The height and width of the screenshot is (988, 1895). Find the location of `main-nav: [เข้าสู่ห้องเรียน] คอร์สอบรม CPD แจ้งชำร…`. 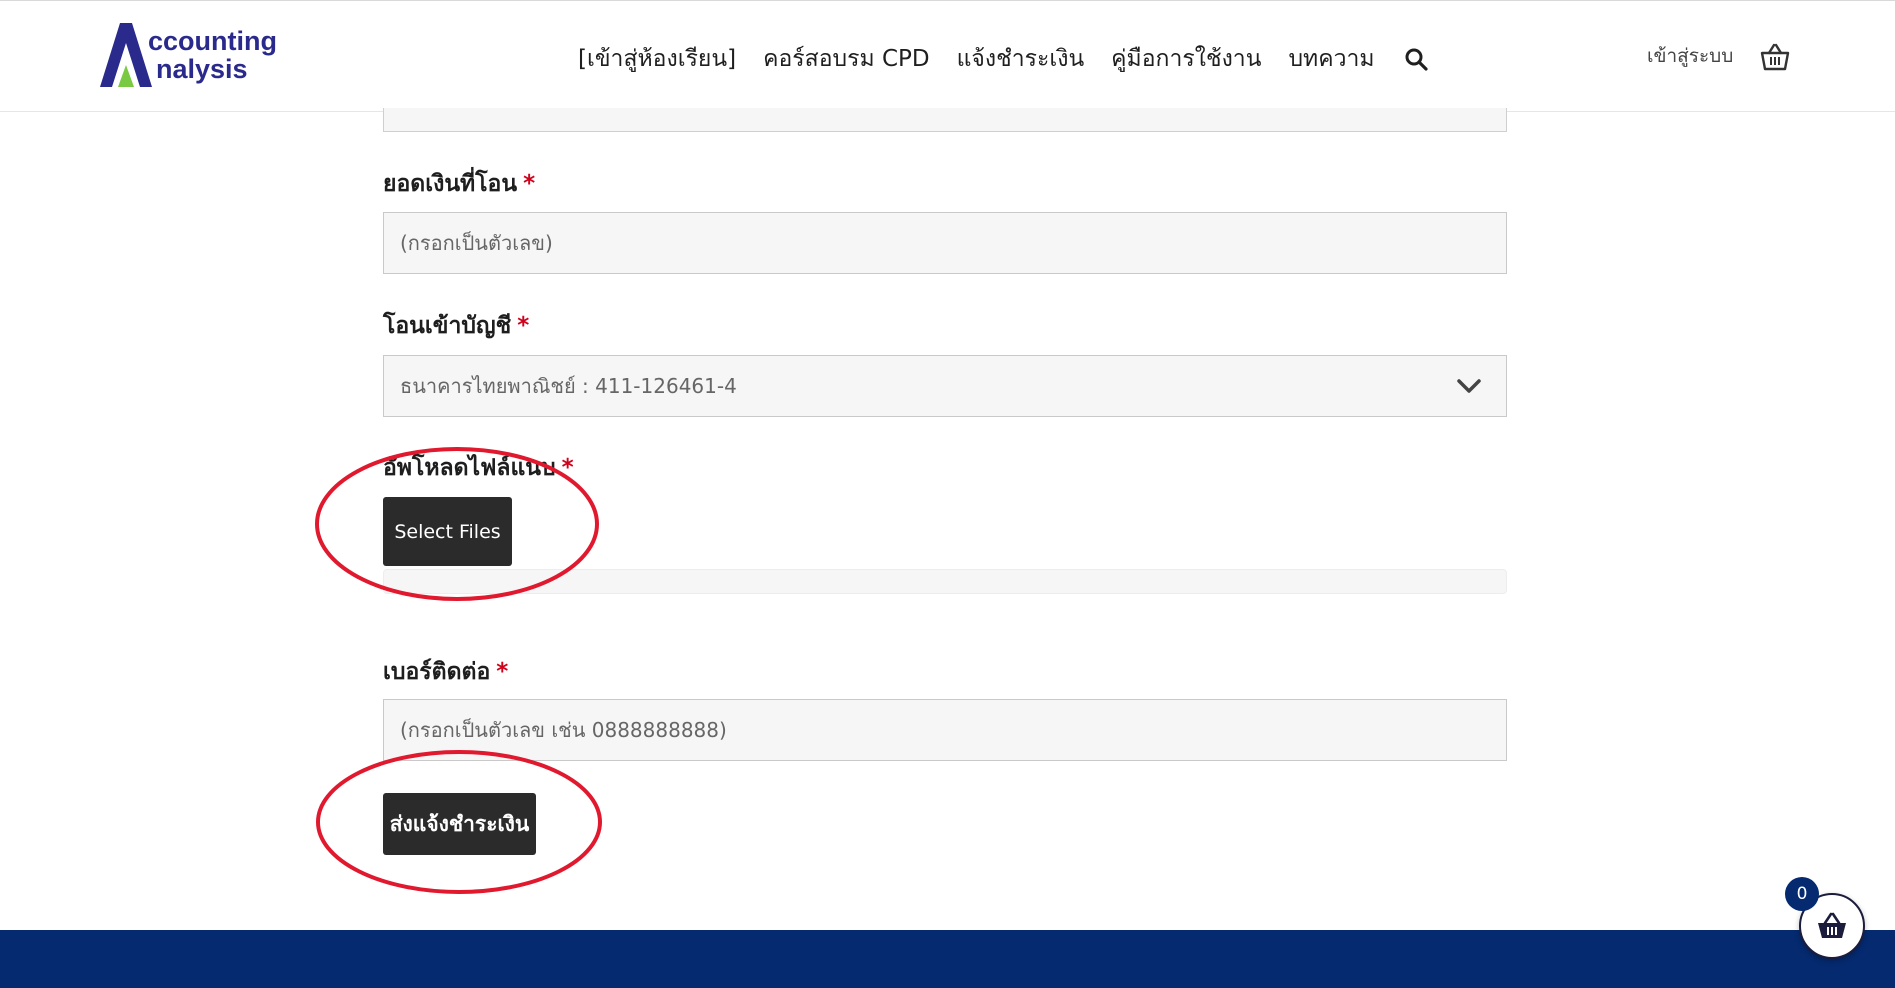

main-nav: [เข้าสู่ห้องเรียน] คอร์สอบรม CPD แจ้งชำร… is located at coordinates (1003, 59).